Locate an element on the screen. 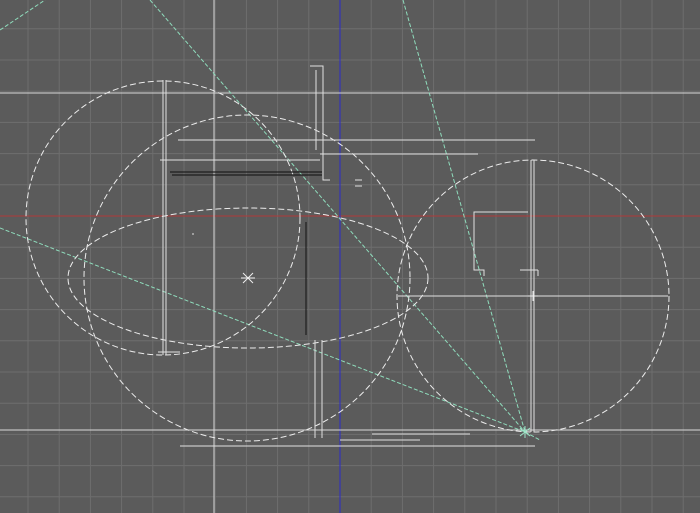 This screenshot has height=513, width=700. x-cross-icon is located at coordinates (248, 278).